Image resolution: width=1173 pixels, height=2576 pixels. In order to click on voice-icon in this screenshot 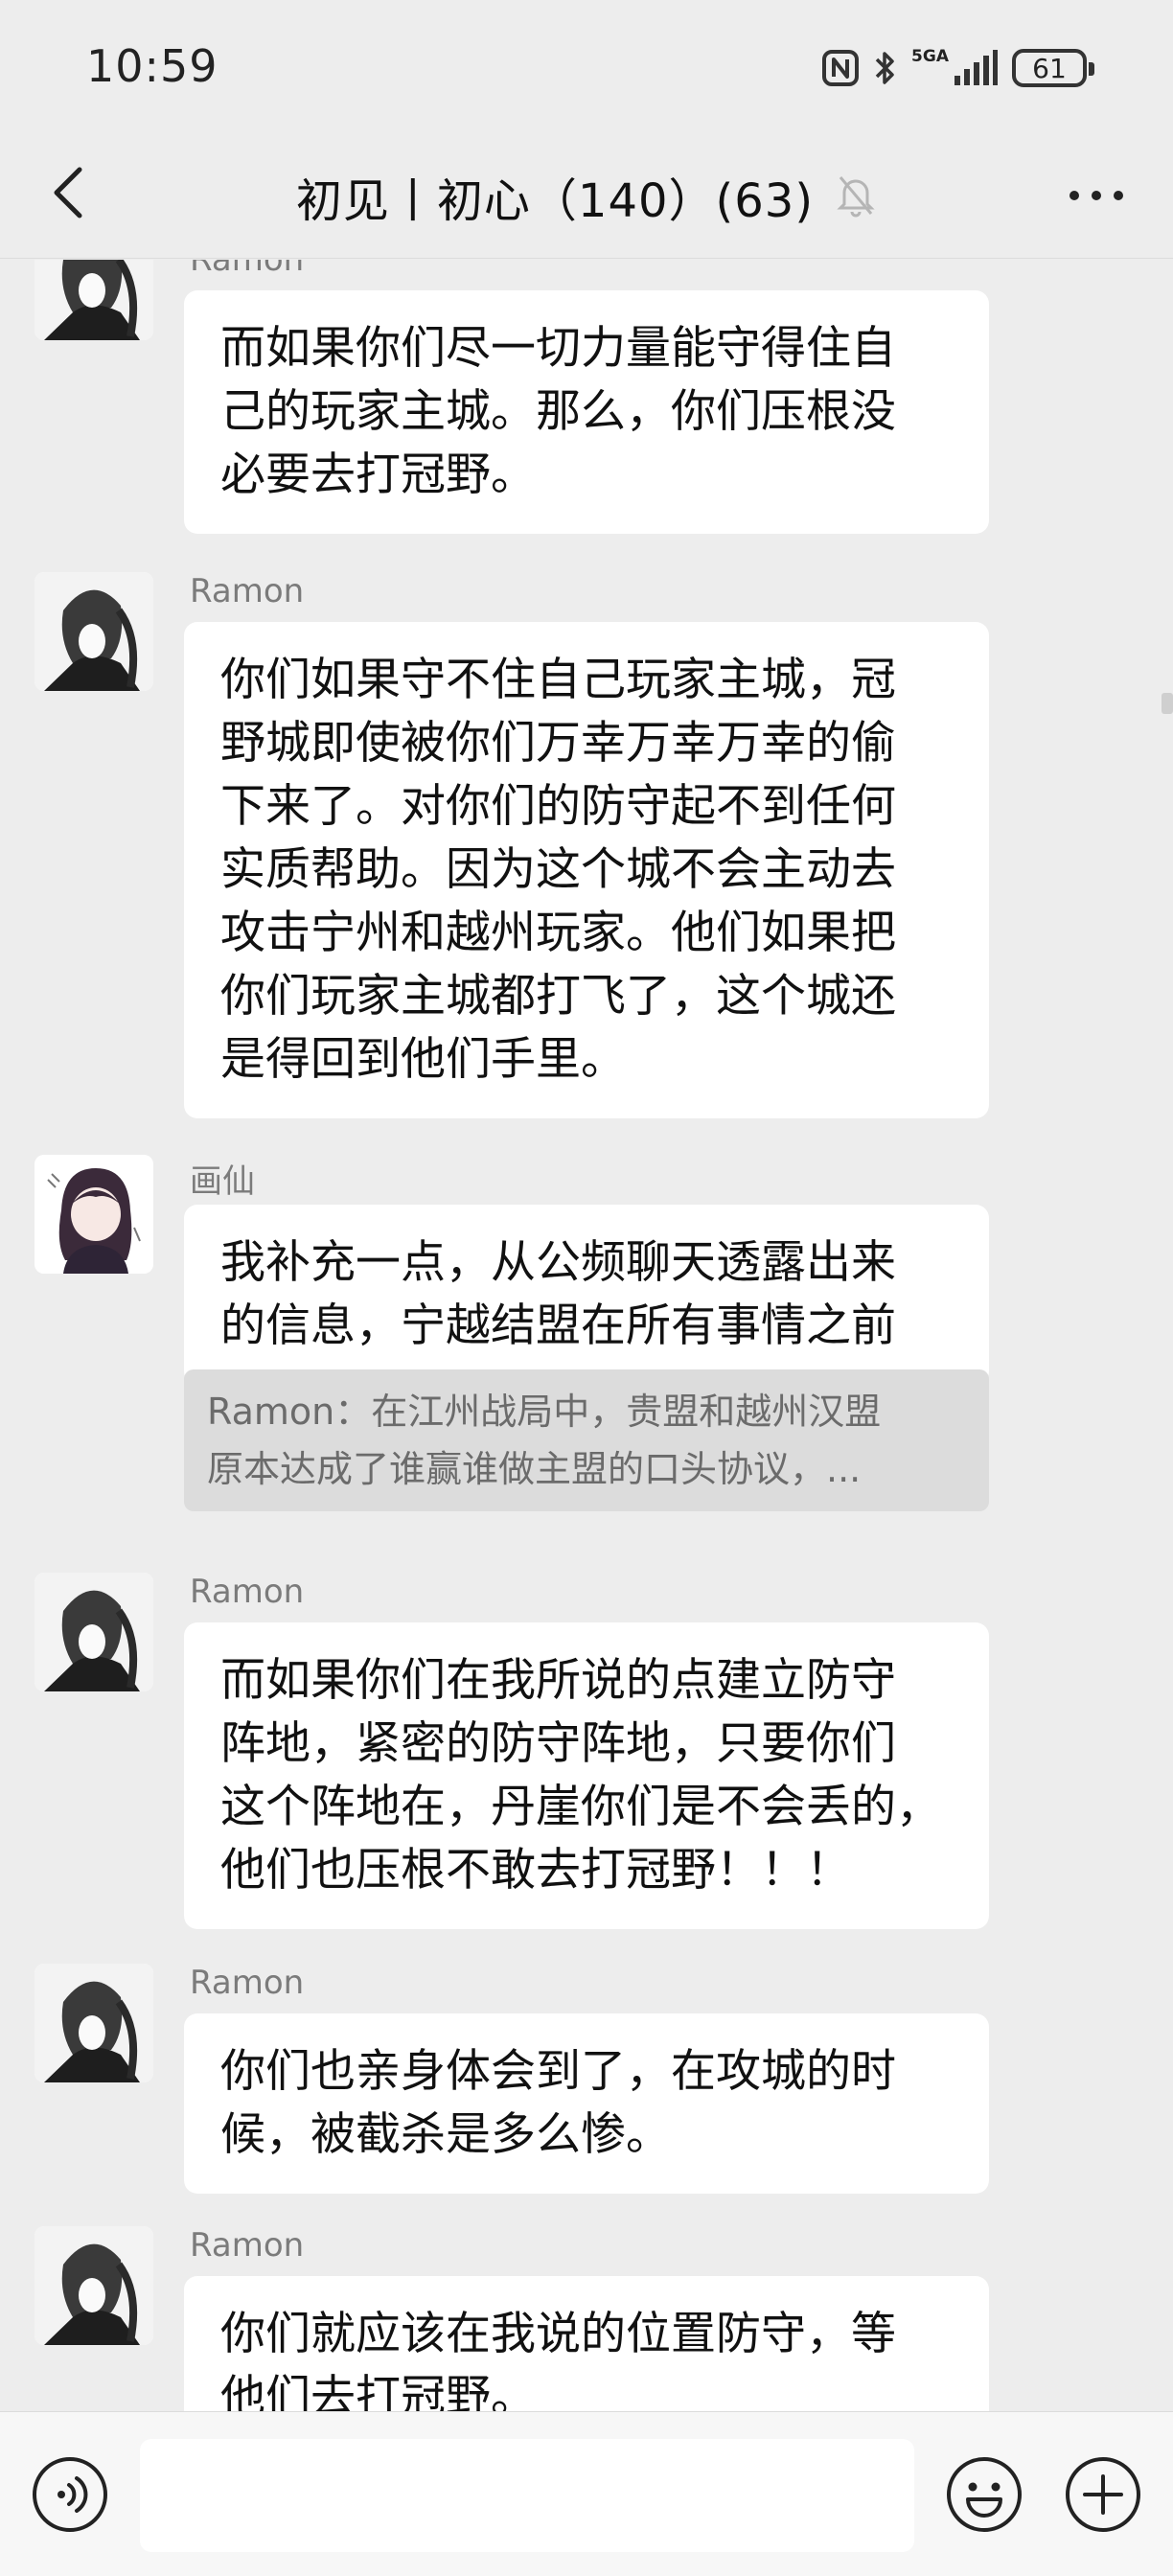, I will do `click(70, 2494)`.